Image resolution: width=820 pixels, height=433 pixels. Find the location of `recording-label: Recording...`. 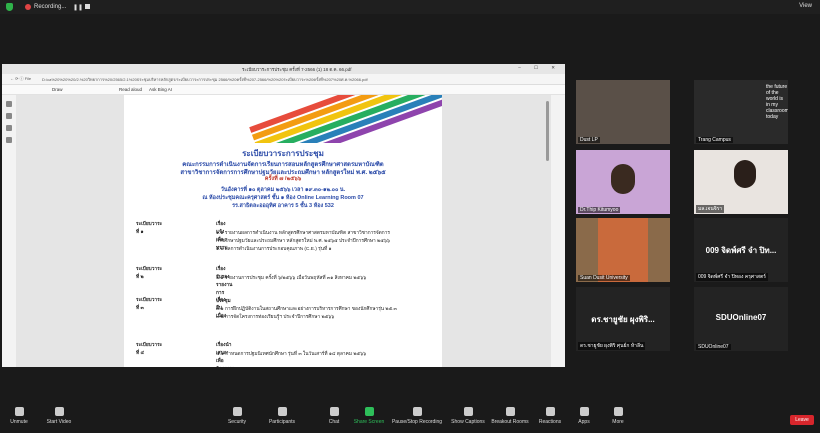

recording-label: Recording... is located at coordinates (50, 7).